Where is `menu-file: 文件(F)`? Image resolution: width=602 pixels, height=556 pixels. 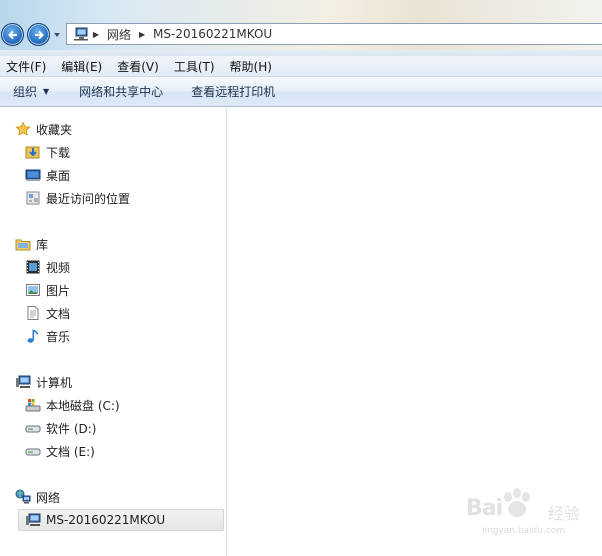 menu-file: 文件(F) is located at coordinates (26, 66).